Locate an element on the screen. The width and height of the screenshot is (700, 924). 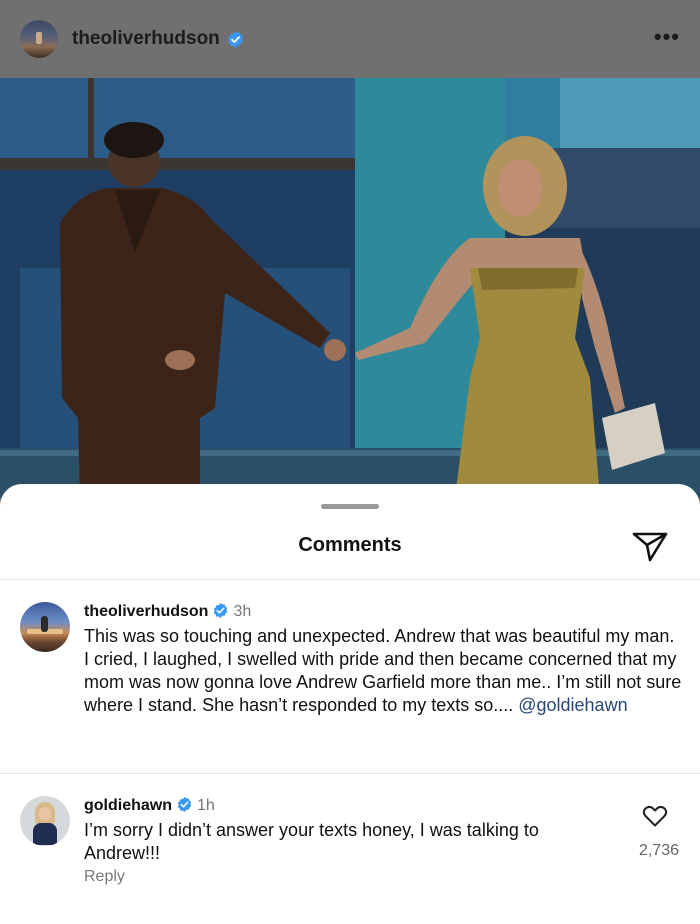
comments-title: Comments is located at coordinates (350, 545).